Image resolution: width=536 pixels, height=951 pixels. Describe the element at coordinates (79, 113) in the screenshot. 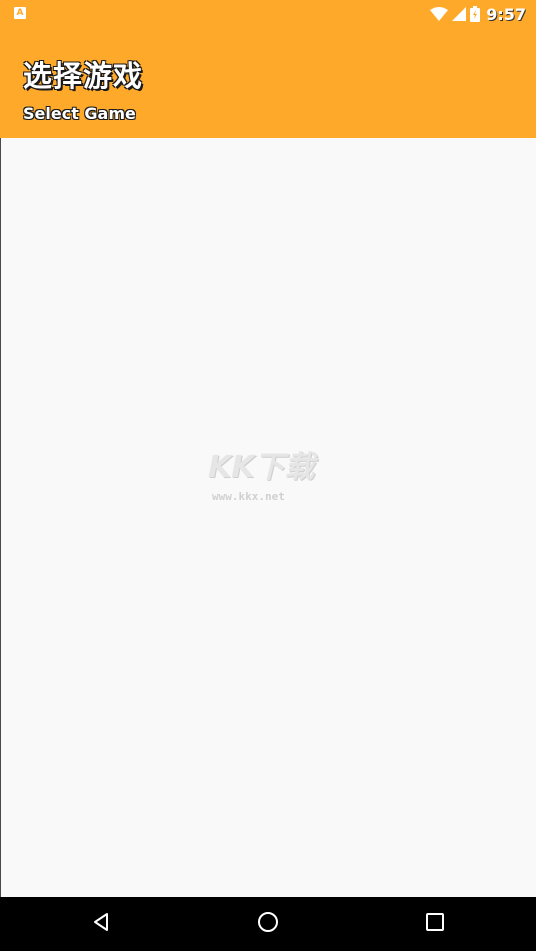

I see `page-subtitle: Select Game` at that location.